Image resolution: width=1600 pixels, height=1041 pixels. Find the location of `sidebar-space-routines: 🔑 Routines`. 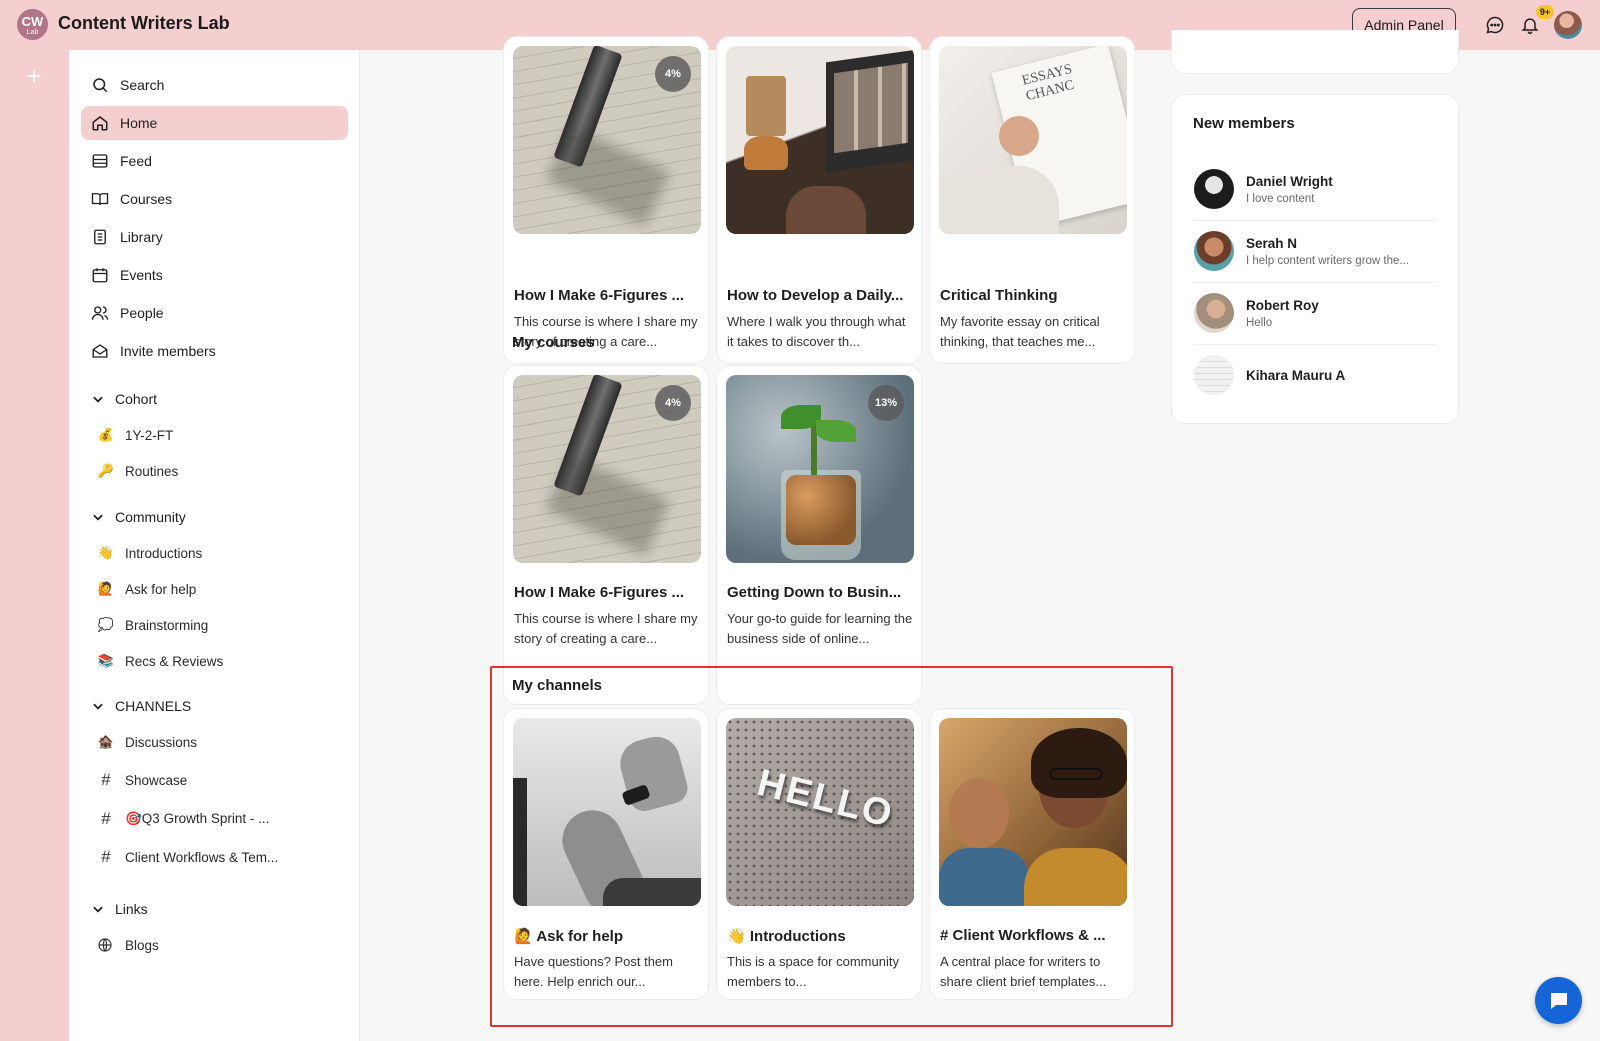

sidebar-space-routines: 🔑 Routines is located at coordinates (137, 471).